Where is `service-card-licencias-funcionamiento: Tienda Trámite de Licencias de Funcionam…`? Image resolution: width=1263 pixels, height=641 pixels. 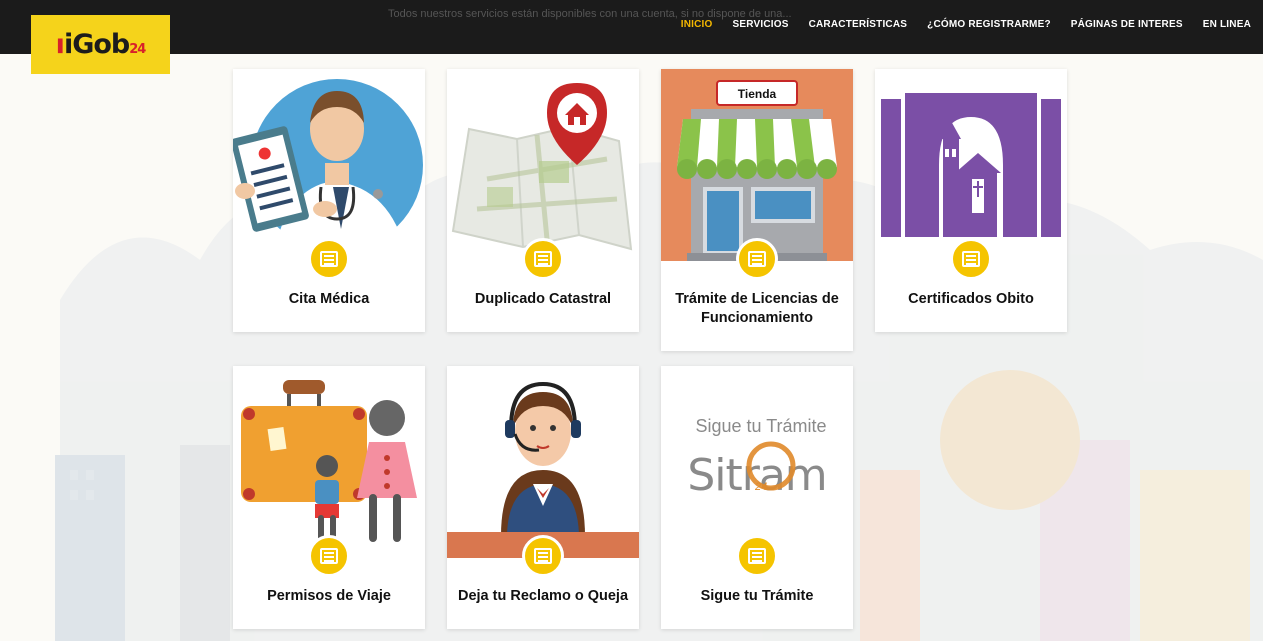
service-card-licencias-funcionamiento: Tienda Trámite de Licencias de Funcionam… is located at coordinates (757, 210).